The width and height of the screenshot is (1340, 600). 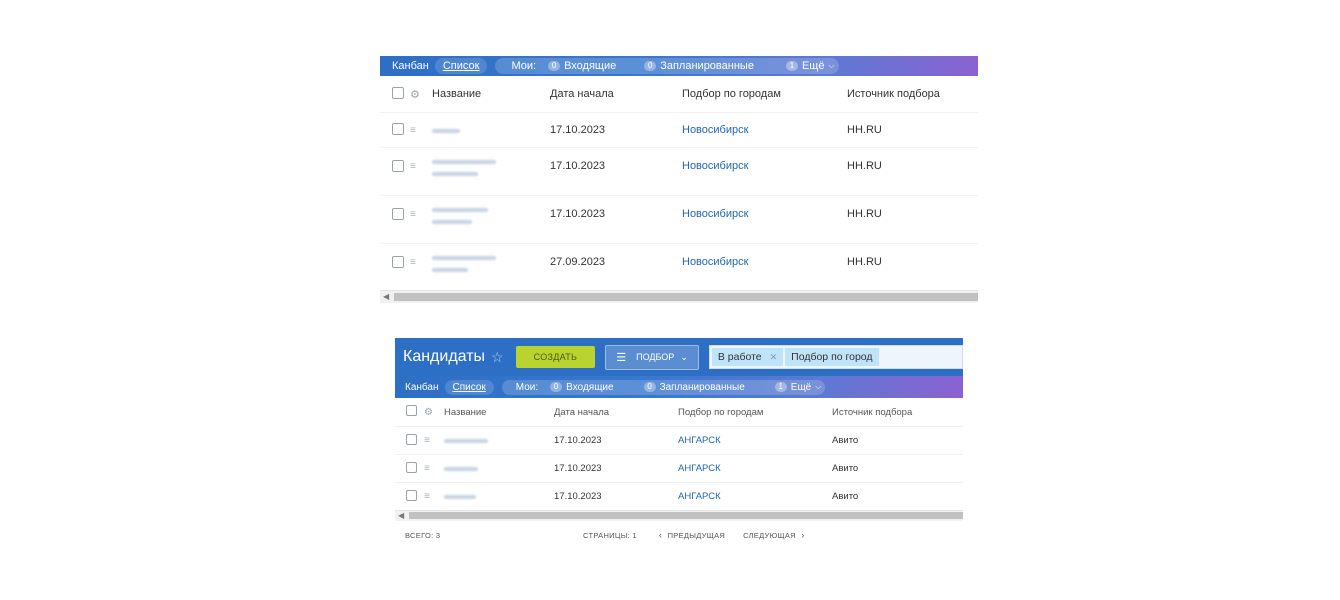 I want to click on search-filter-box: В работе ✕ Подбор по город, so click(x=835, y=357).